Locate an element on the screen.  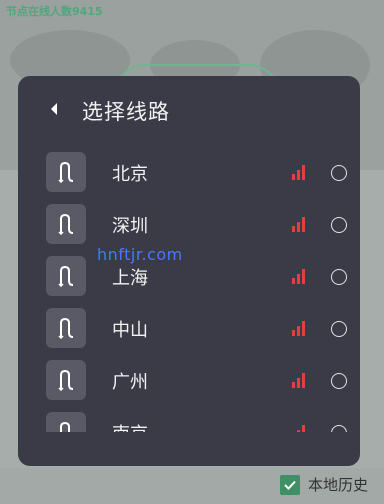
route-item-guangzhou: 广州 is located at coordinates (189, 380).